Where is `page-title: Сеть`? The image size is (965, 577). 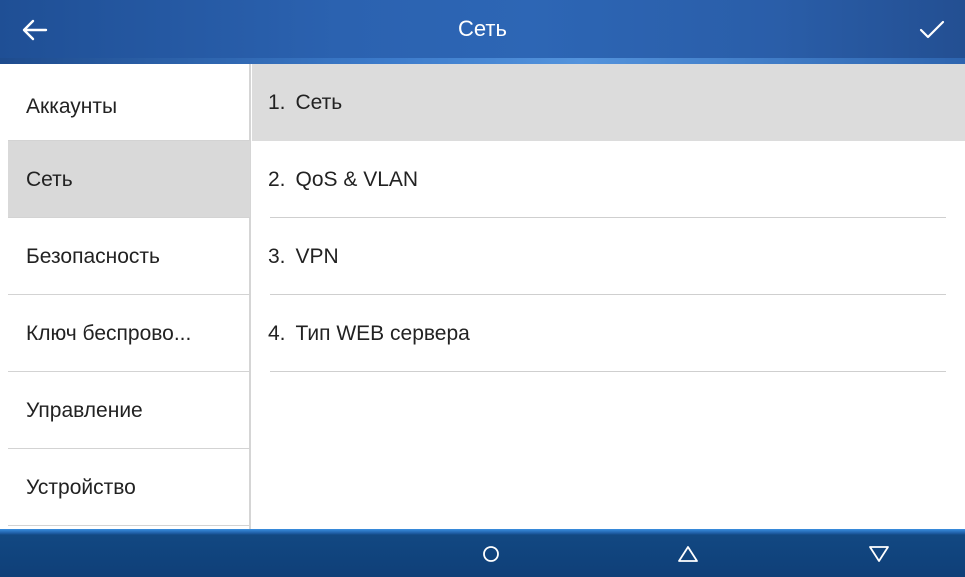 page-title: Сеть is located at coordinates (482, 28).